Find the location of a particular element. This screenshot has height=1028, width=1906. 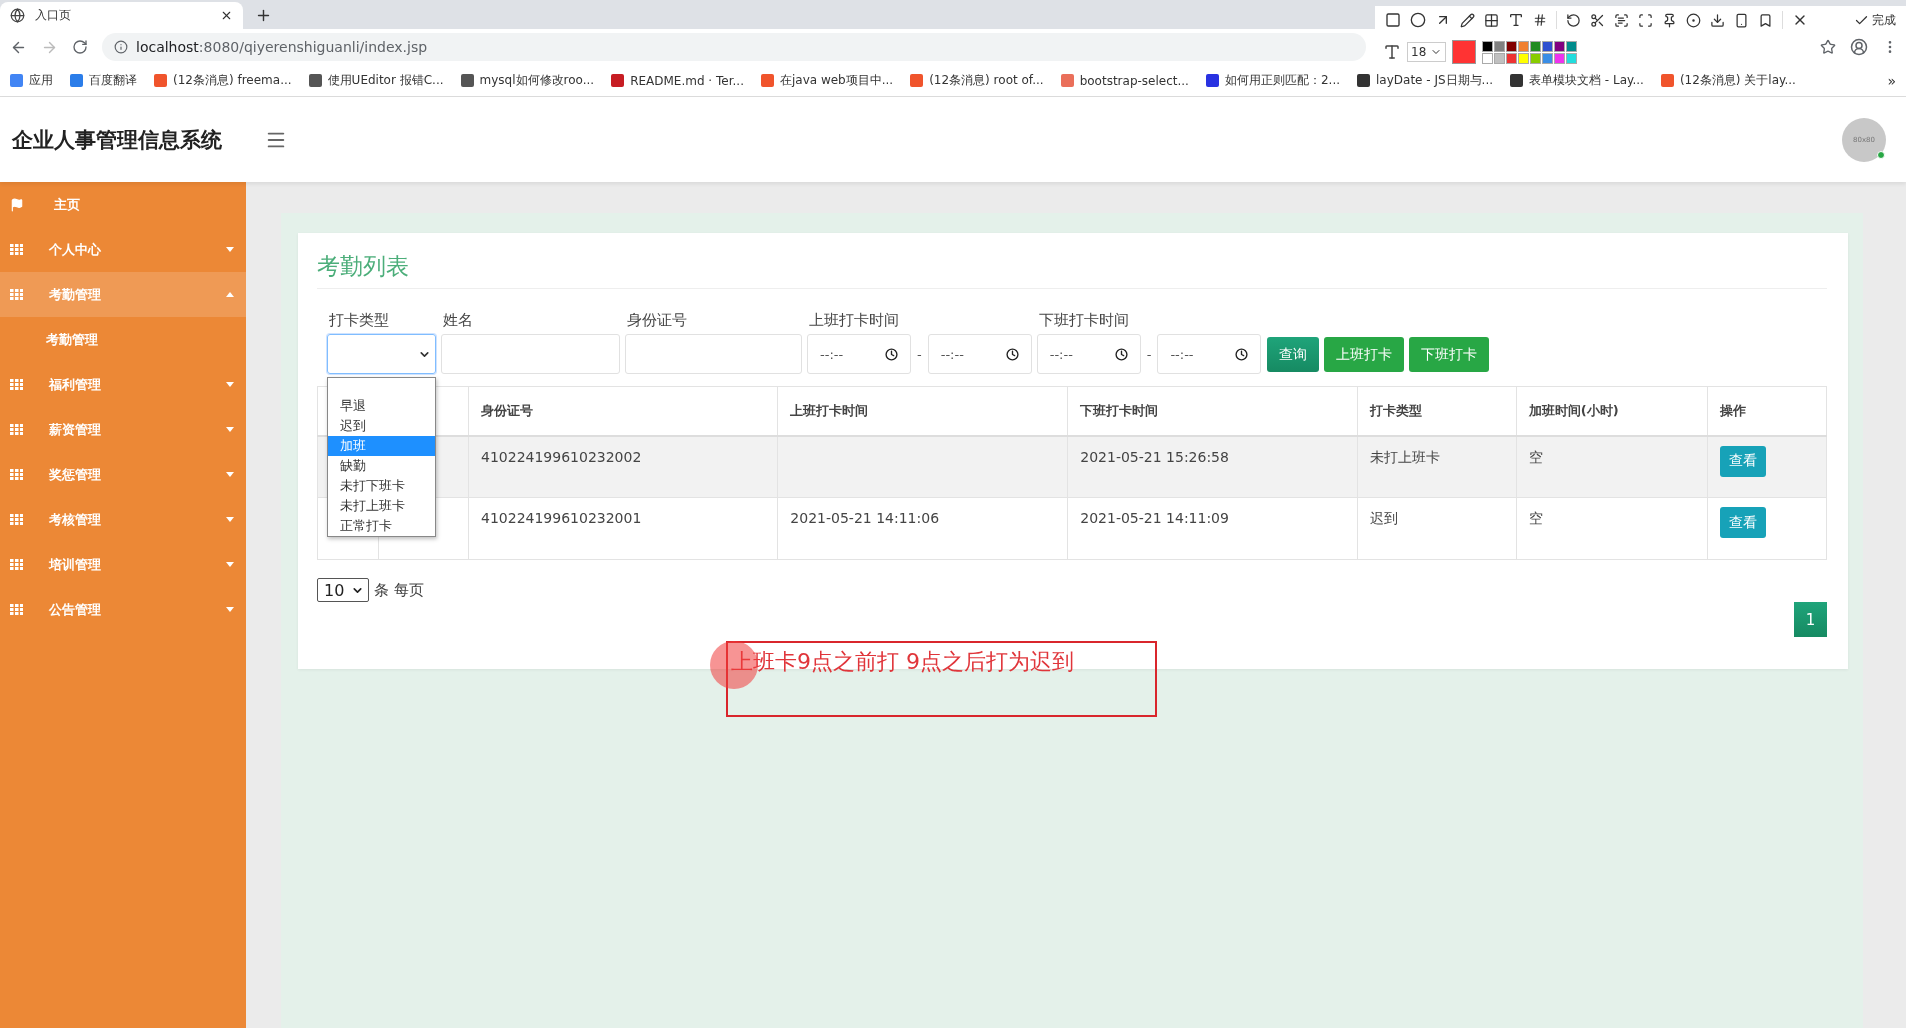

page-button: 1 is located at coordinates (1810, 619).